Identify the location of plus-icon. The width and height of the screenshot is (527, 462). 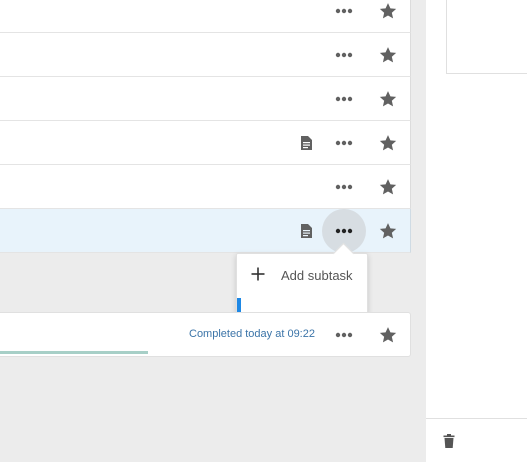
(258, 274).